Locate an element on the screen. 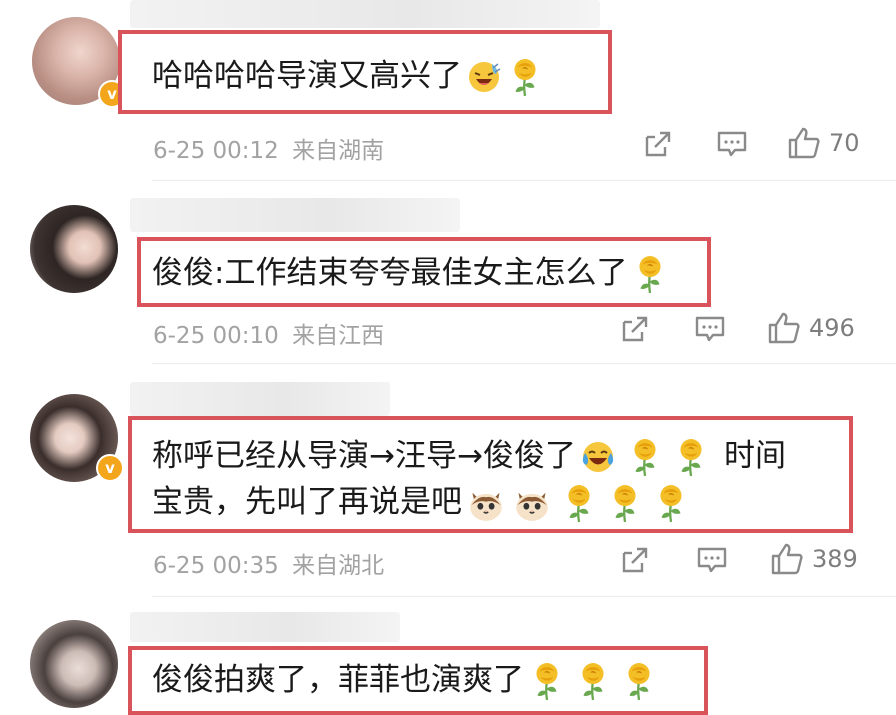 This screenshot has height=715, width=896. comment-text: 称呼已经从导演→汪导→俊俊了 时间 is located at coordinates (469, 456).